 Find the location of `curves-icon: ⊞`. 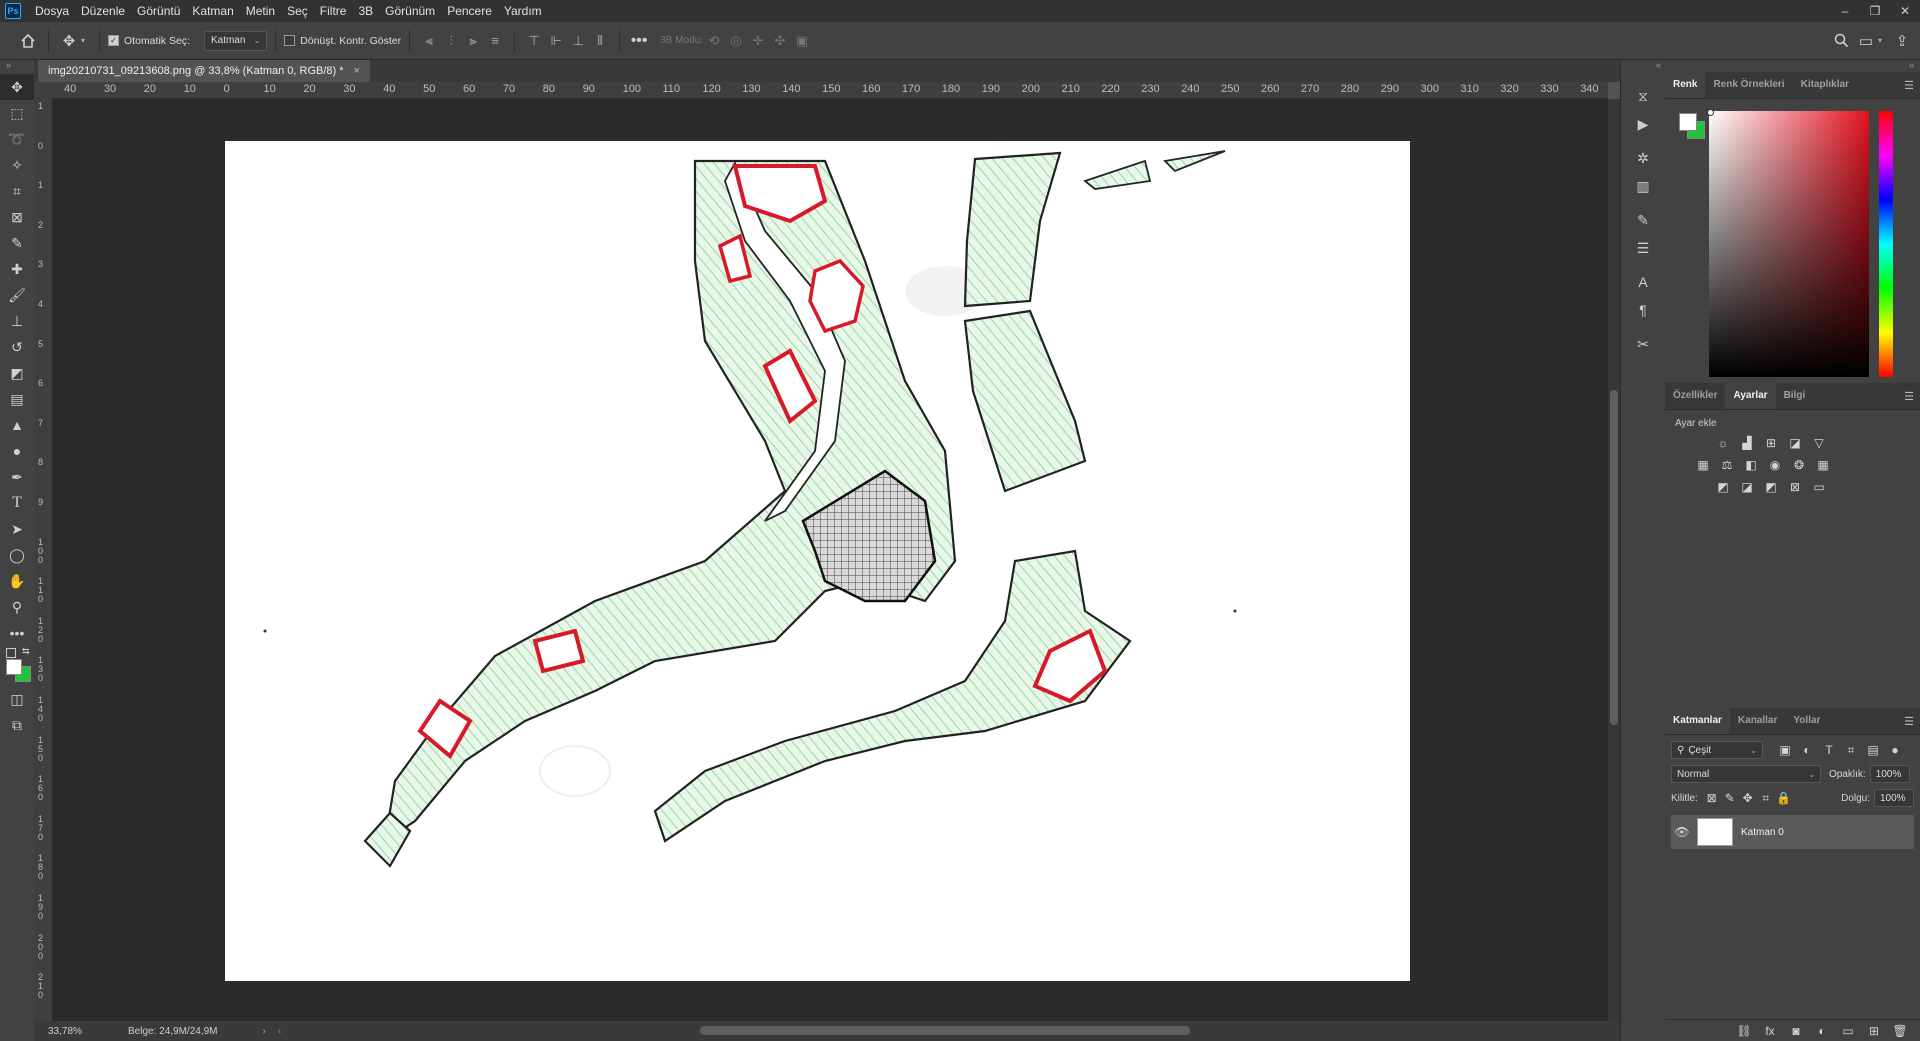

curves-icon: ⊞ is located at coordinates (1771, 443).